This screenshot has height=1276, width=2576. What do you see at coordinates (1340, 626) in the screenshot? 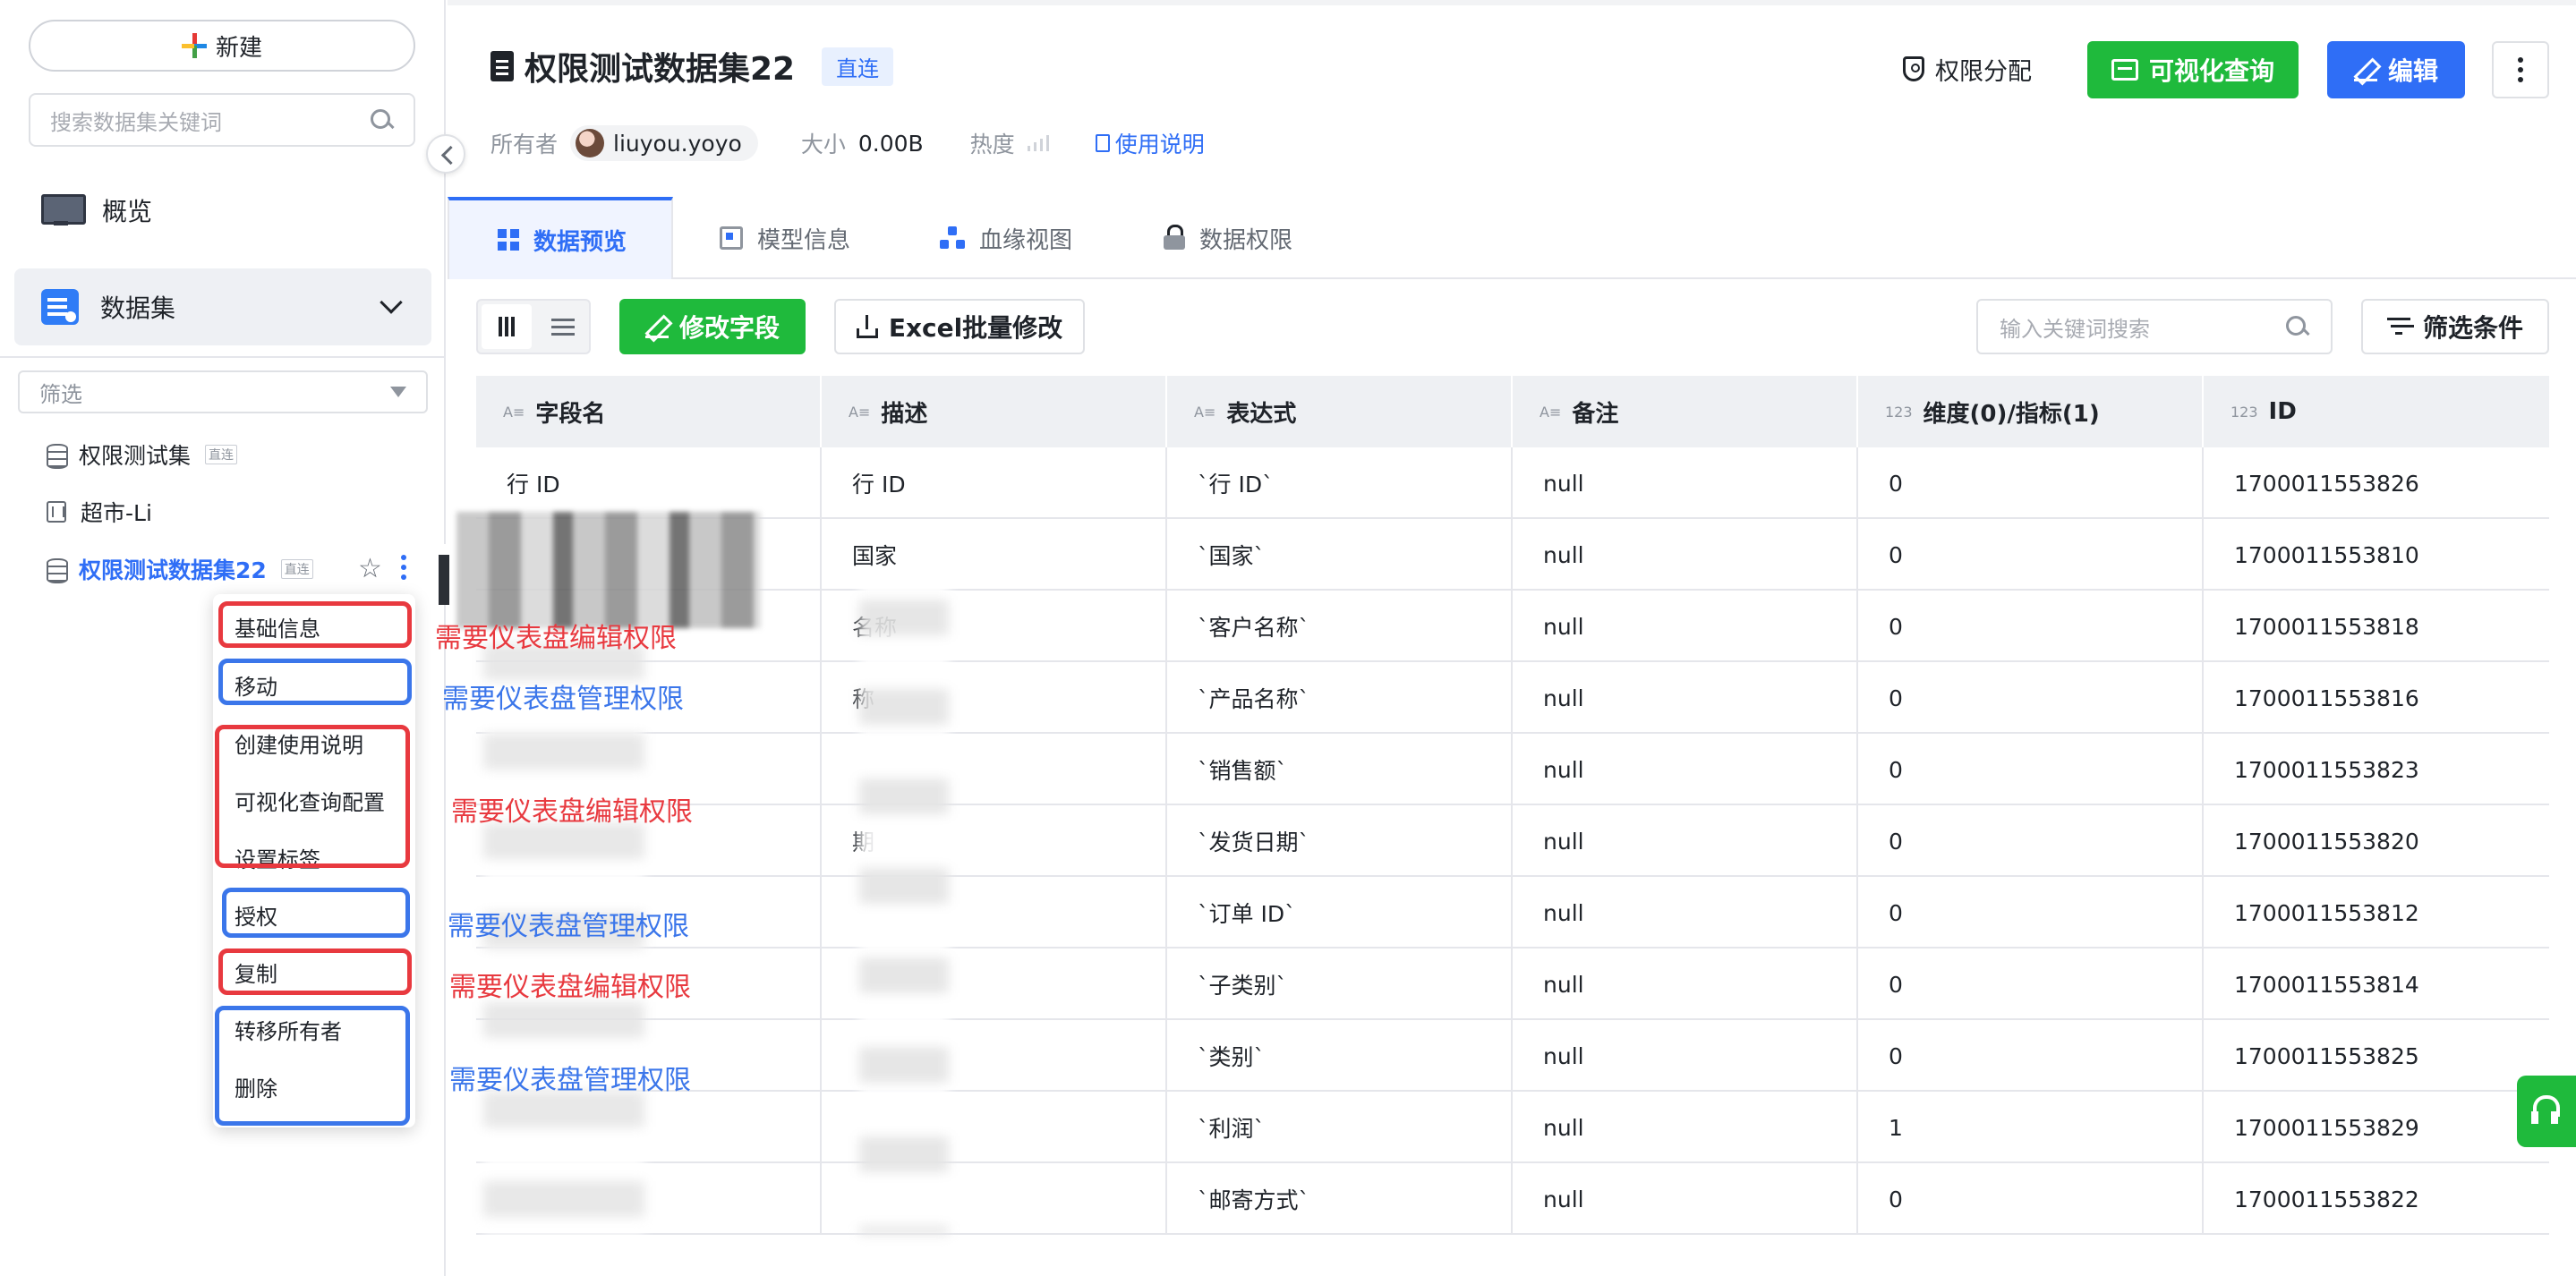
I see `table-cell: `客户名称`` at bounding box center [1340, 626].